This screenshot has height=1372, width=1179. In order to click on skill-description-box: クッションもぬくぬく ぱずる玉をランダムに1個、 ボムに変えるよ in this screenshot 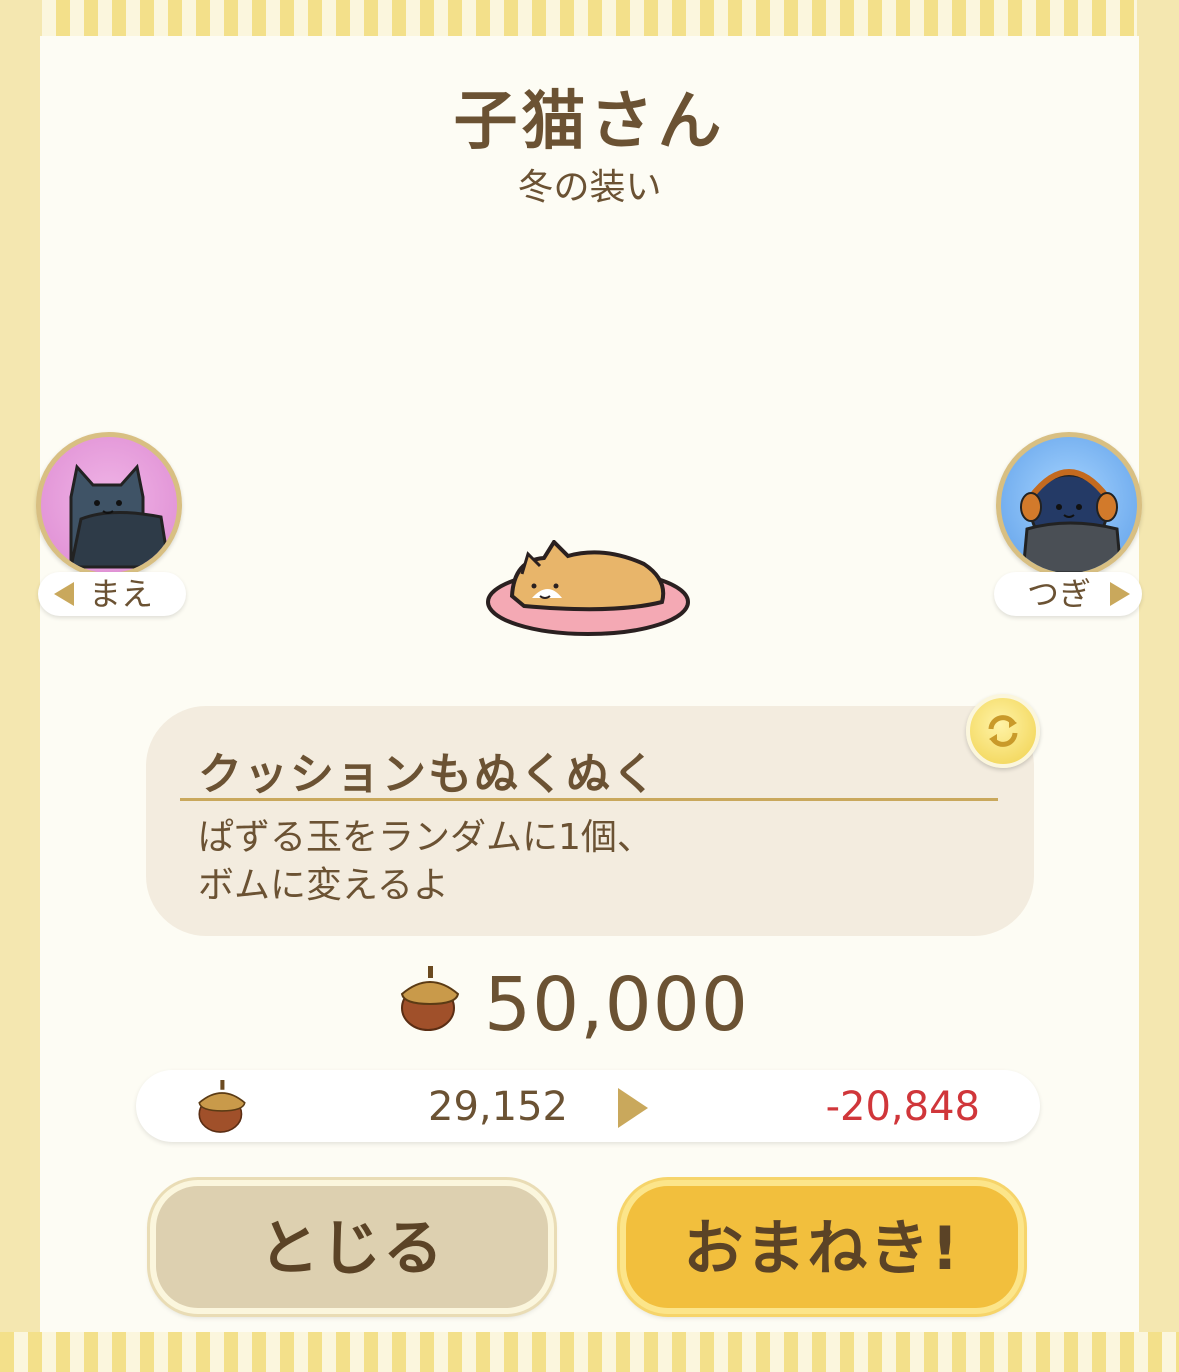, I will do `click(590, 821)`.